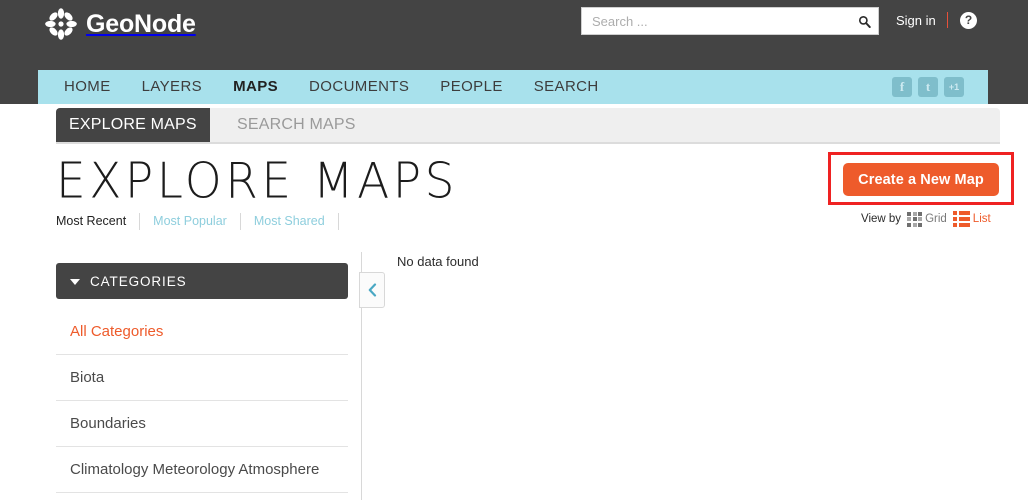  I want to click on twitter-icon: t, so click(928, 87).